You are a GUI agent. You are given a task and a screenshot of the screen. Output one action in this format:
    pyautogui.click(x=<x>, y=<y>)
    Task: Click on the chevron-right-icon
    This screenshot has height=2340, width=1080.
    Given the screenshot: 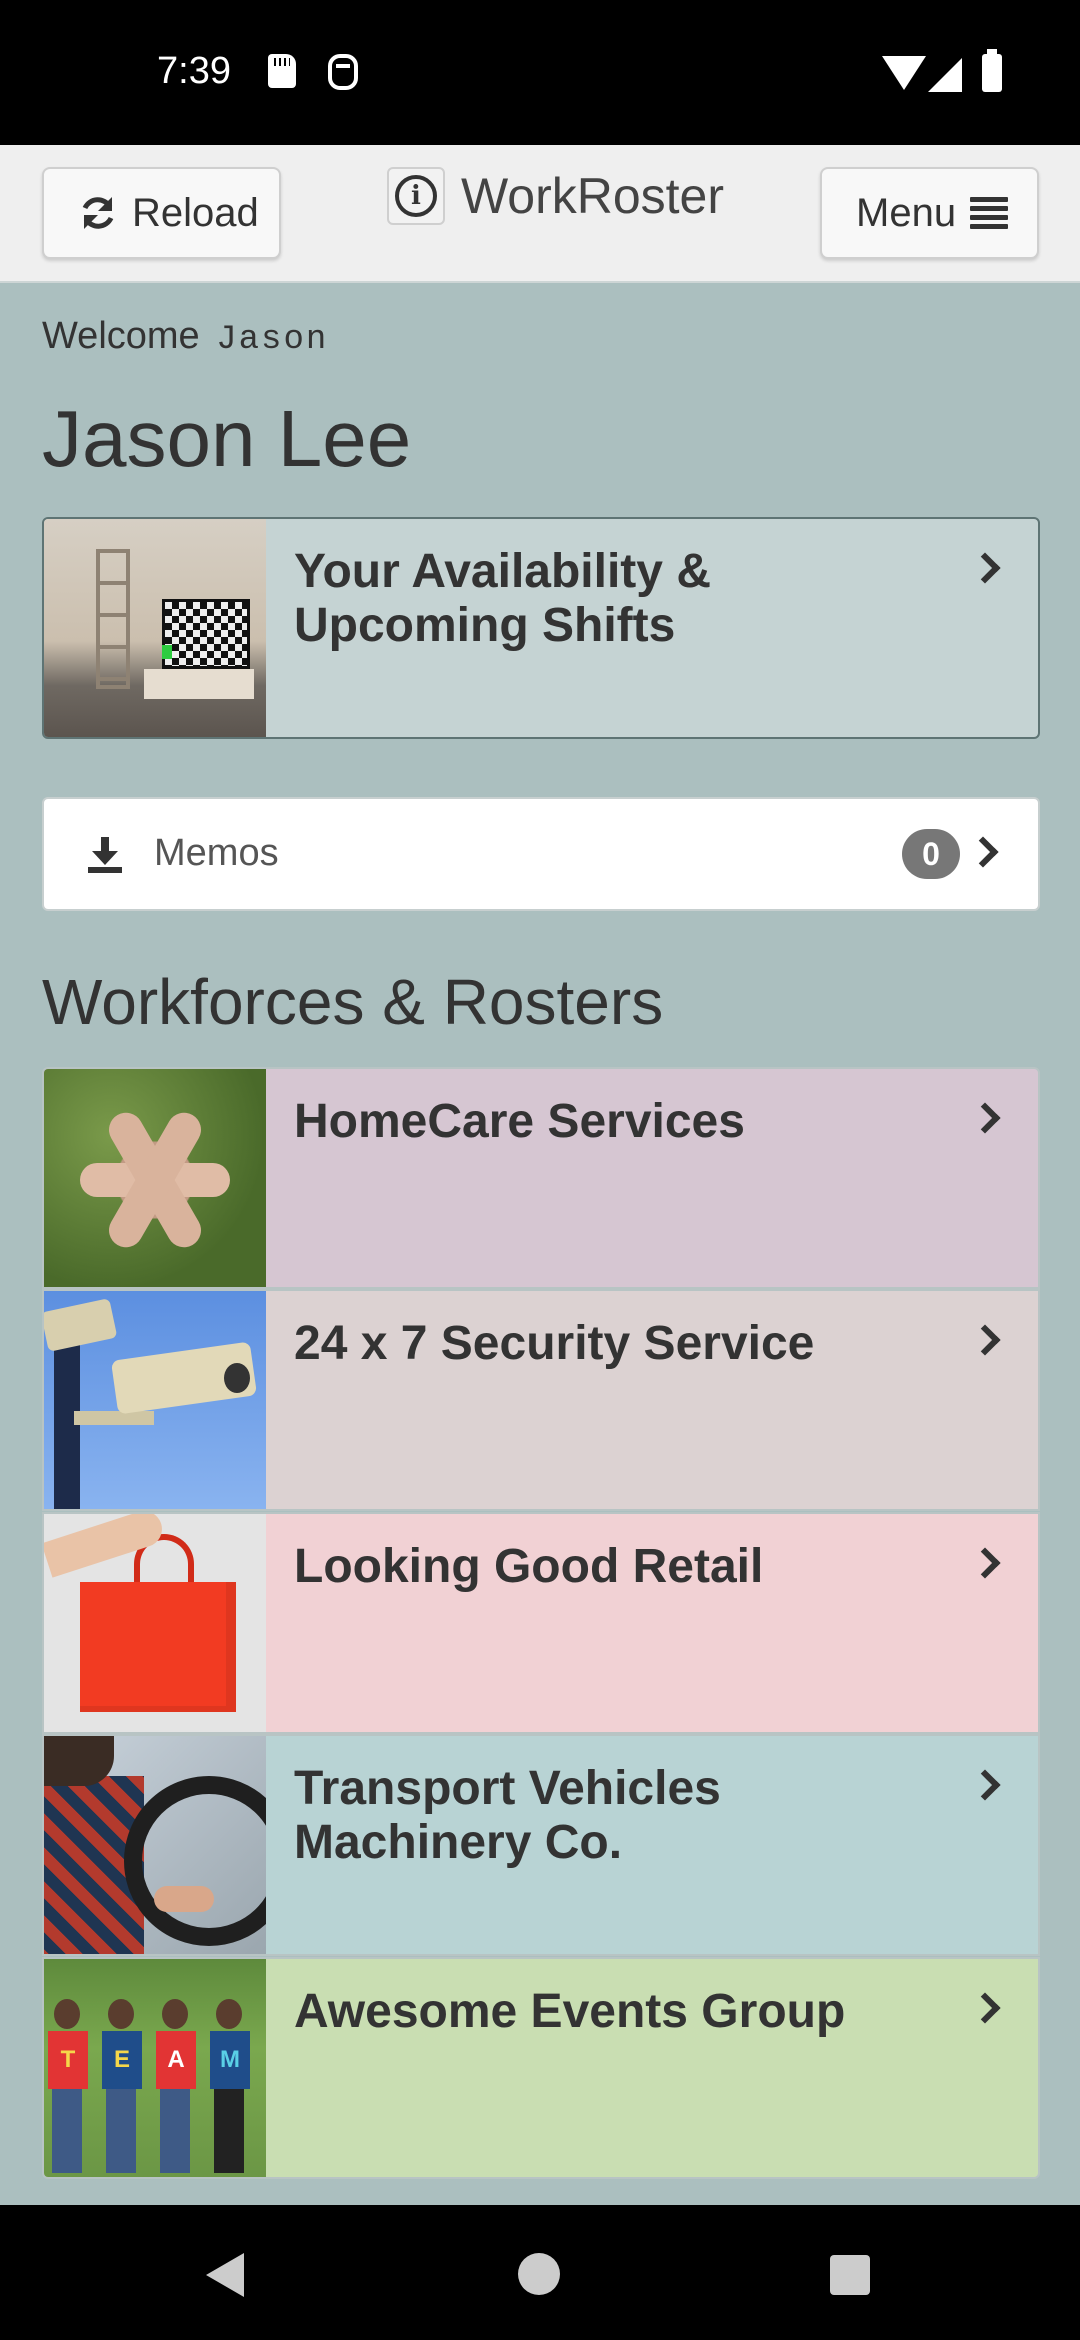 What is the action you would take?
    pyautogui.click(x=983, y=852)
    